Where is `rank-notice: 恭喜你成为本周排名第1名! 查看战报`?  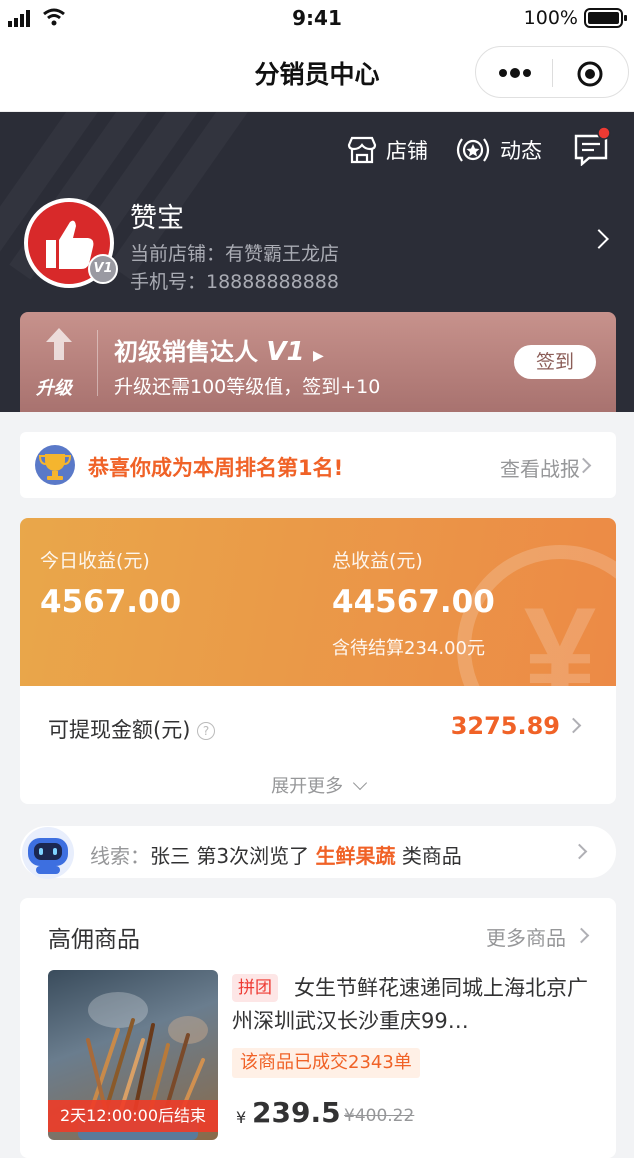
rank-notice: 恭喜你成为本周排名第1名! 查看战报 is located at coordinates (318, 465).